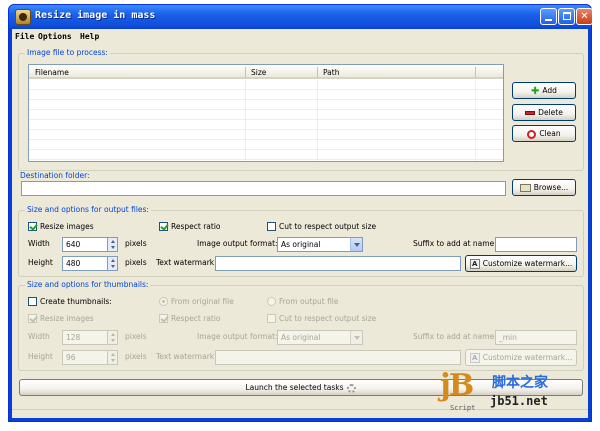 This screenshot has width=600, height=431. I want to click on thumb-width-label: Width, so click(39, 336).